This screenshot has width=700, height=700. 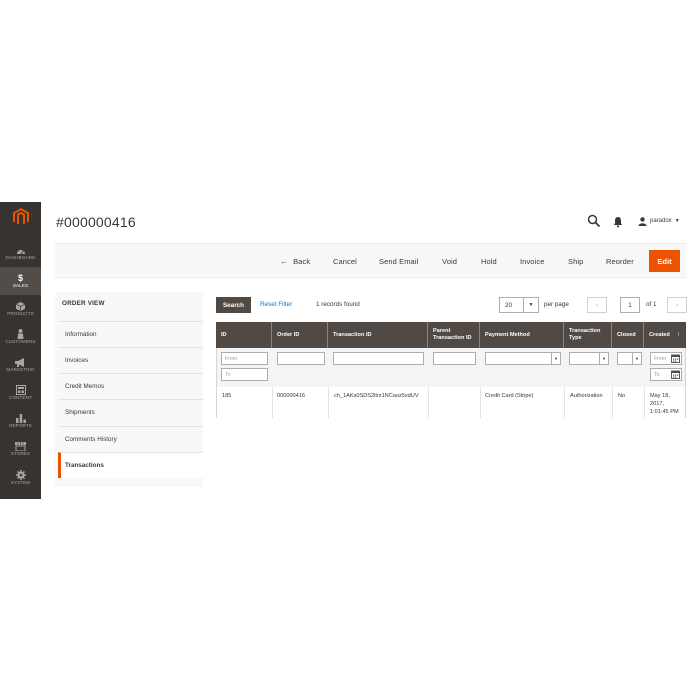 I want to click on grid-filter-row: From To ▼ ▼ ▼ From To, so click(x=451, y=367).